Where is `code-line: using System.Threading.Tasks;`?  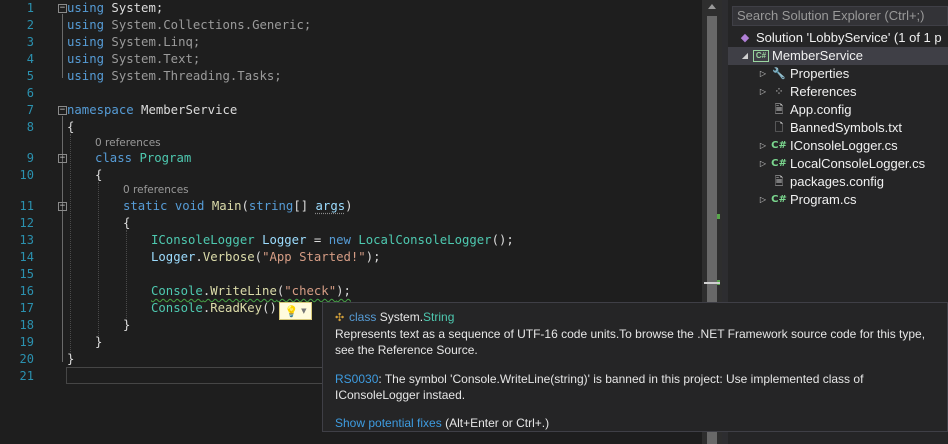
code-line: using System.Threading.Tasks; is located at coordinates (174, 76).